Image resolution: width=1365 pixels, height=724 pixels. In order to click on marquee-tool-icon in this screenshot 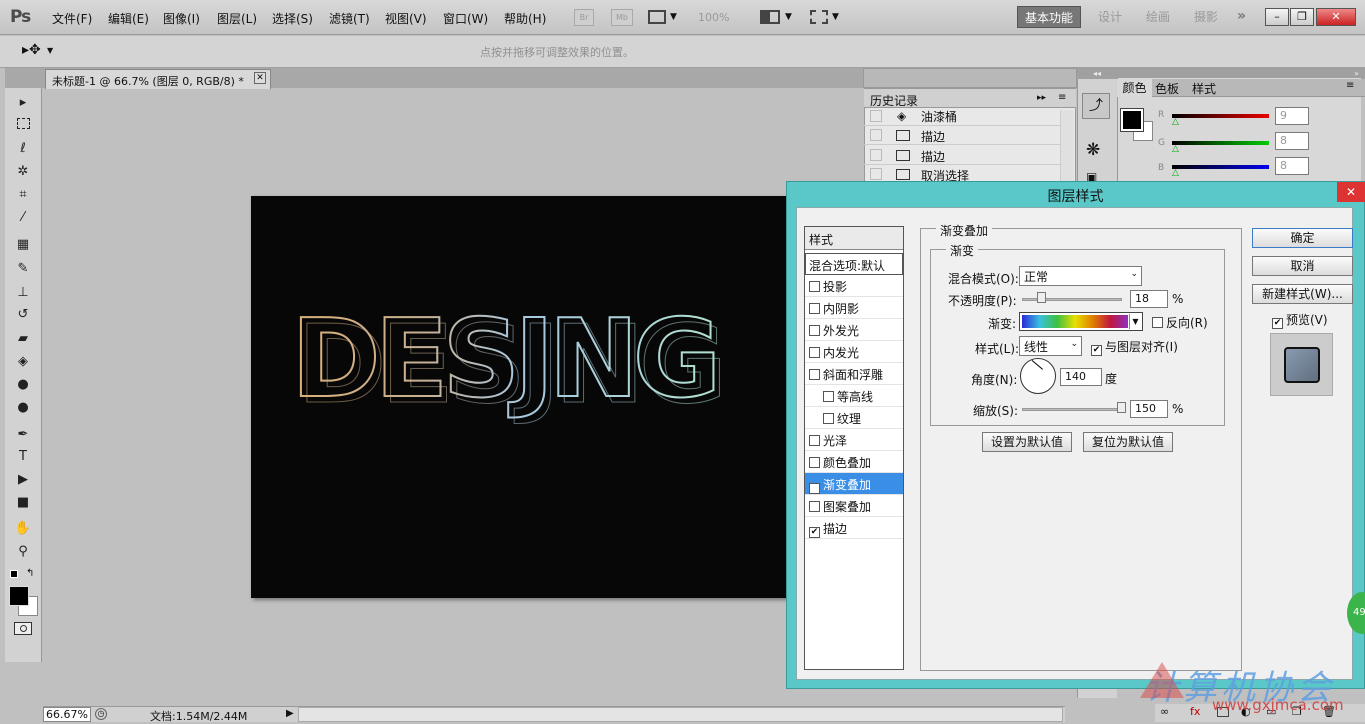, I will do `click(23, 126)`.